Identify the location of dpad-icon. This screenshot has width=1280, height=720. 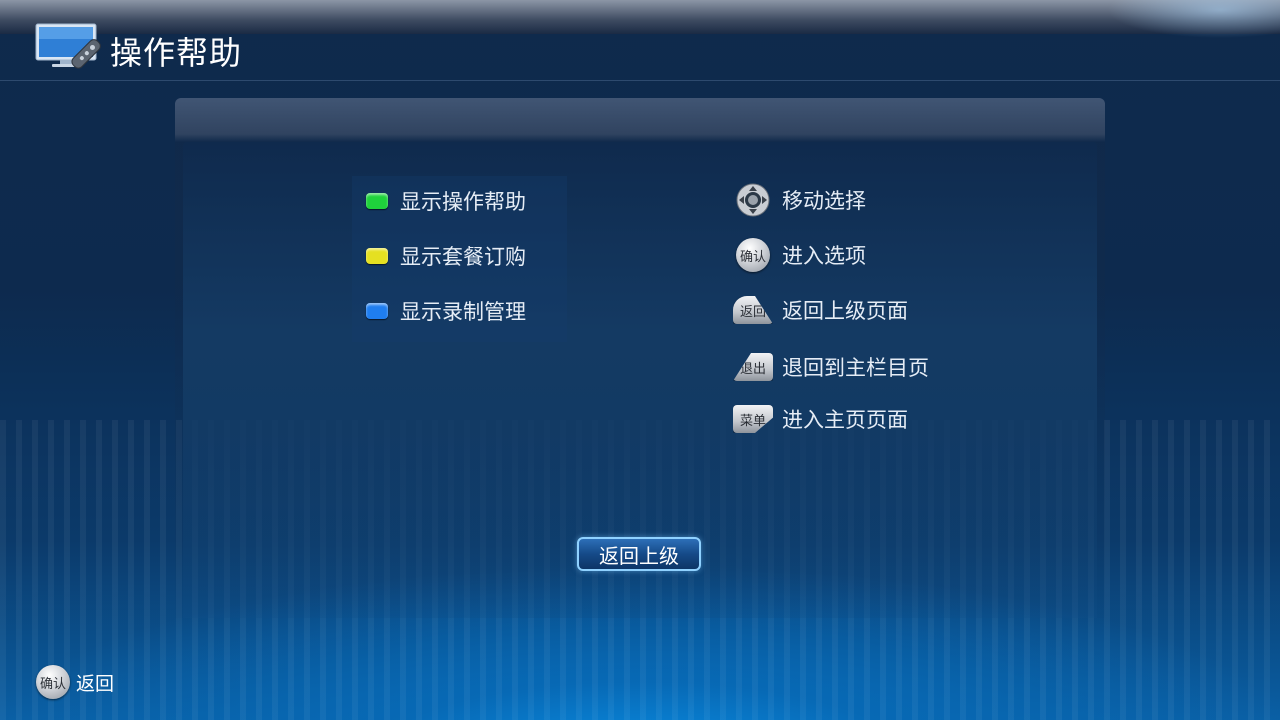
(753, 200).